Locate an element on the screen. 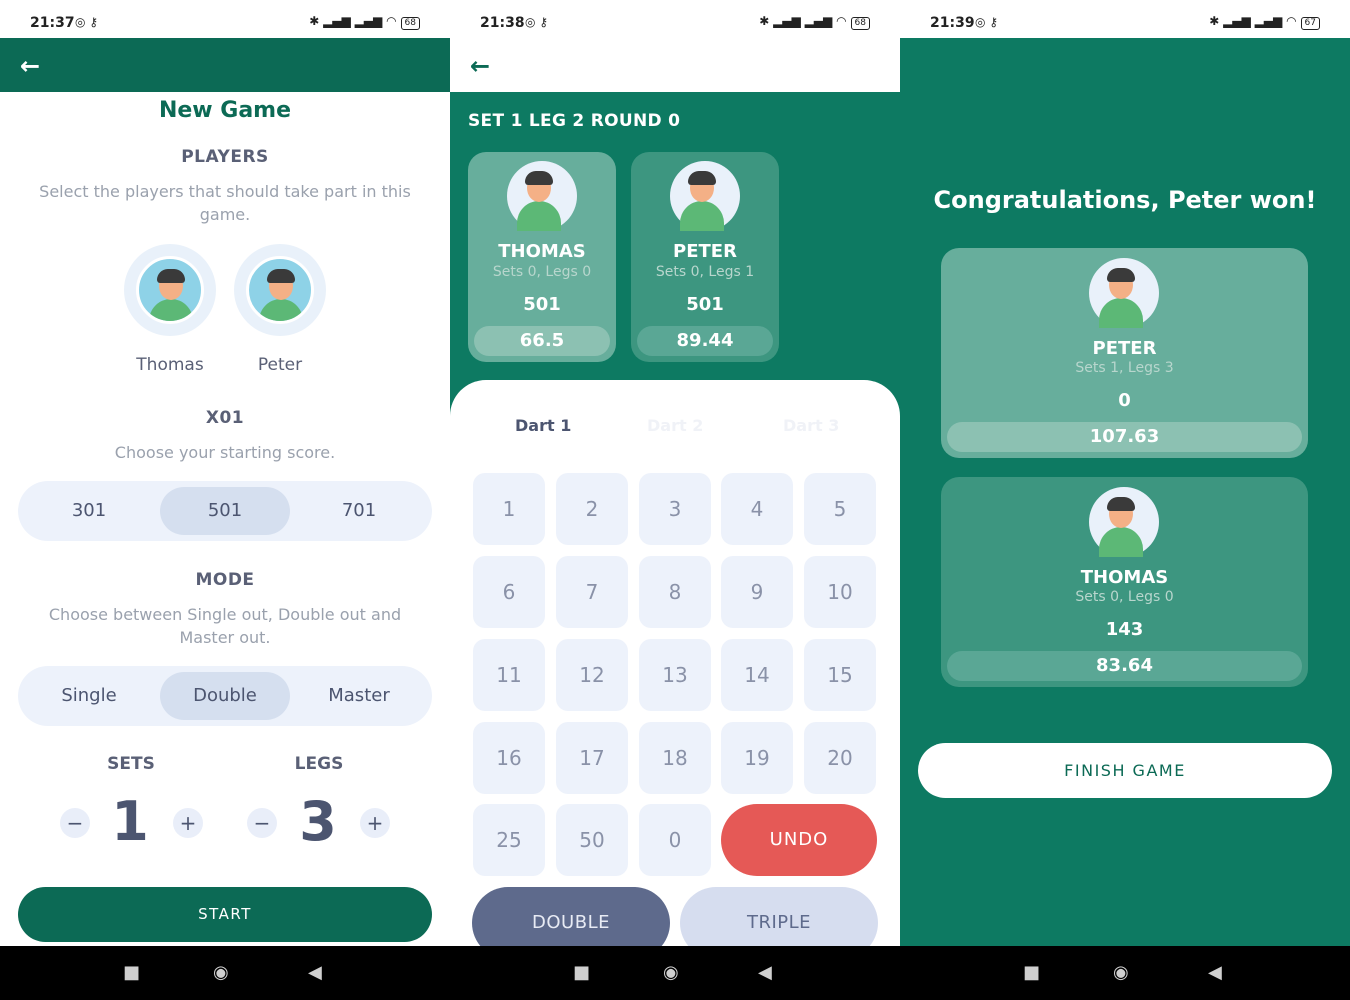 The height and width of the screenshot is (1000, 1350). mode-option-double: Double is located at coordinates (225, 696).